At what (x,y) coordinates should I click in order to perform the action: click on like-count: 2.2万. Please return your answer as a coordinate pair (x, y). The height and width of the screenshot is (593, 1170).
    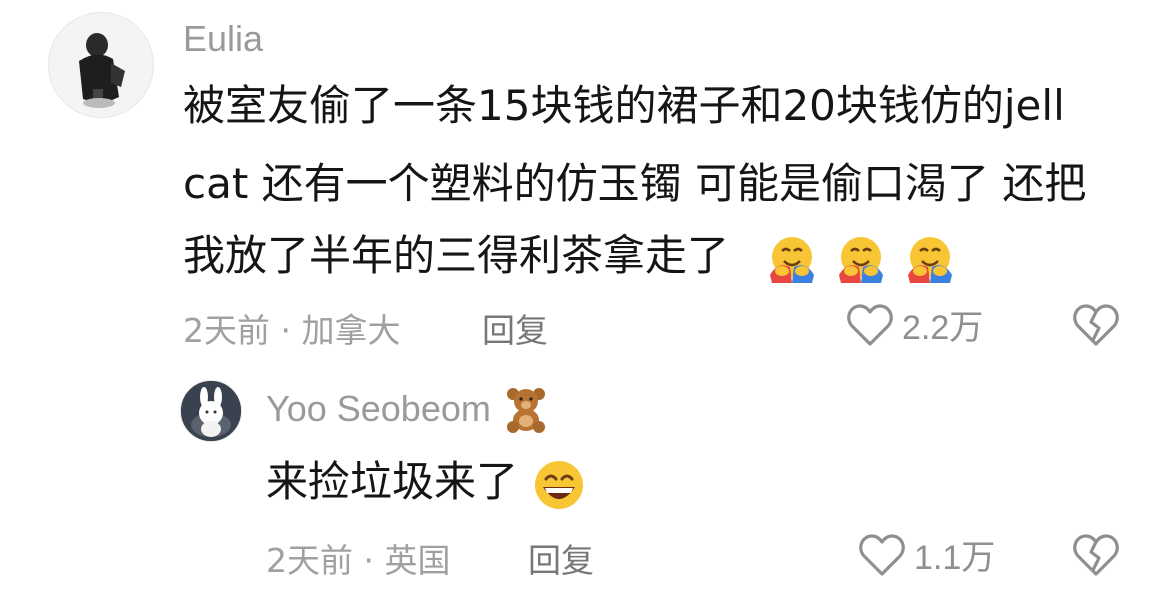
    Looking at the image, I should click on (943, 328).